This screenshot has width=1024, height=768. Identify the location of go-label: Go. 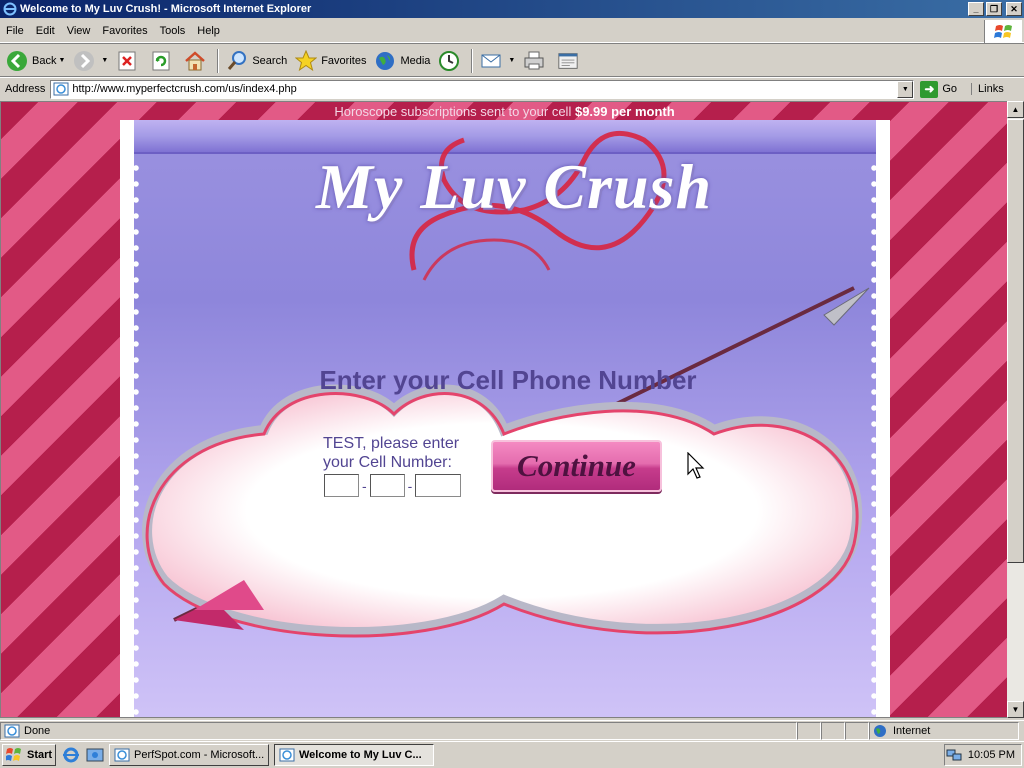
(950, 89).